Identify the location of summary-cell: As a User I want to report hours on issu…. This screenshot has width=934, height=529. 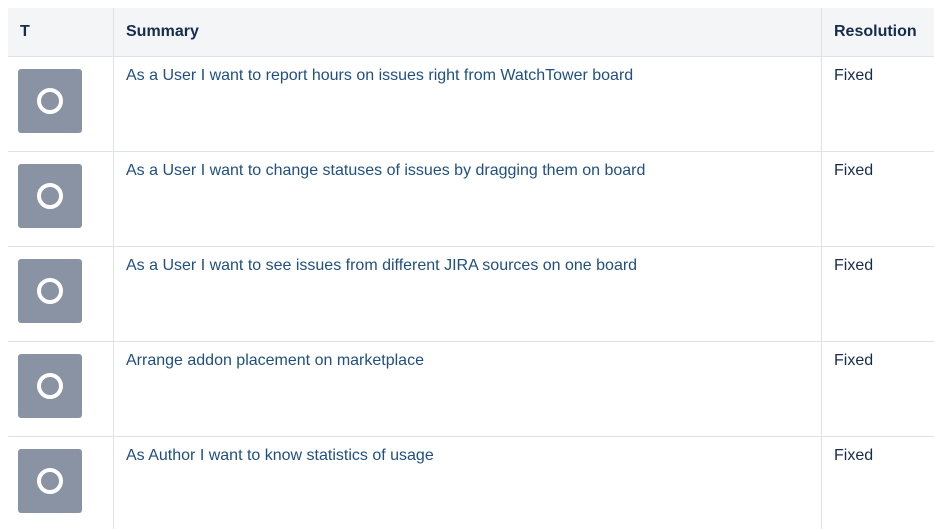
(467, 104).